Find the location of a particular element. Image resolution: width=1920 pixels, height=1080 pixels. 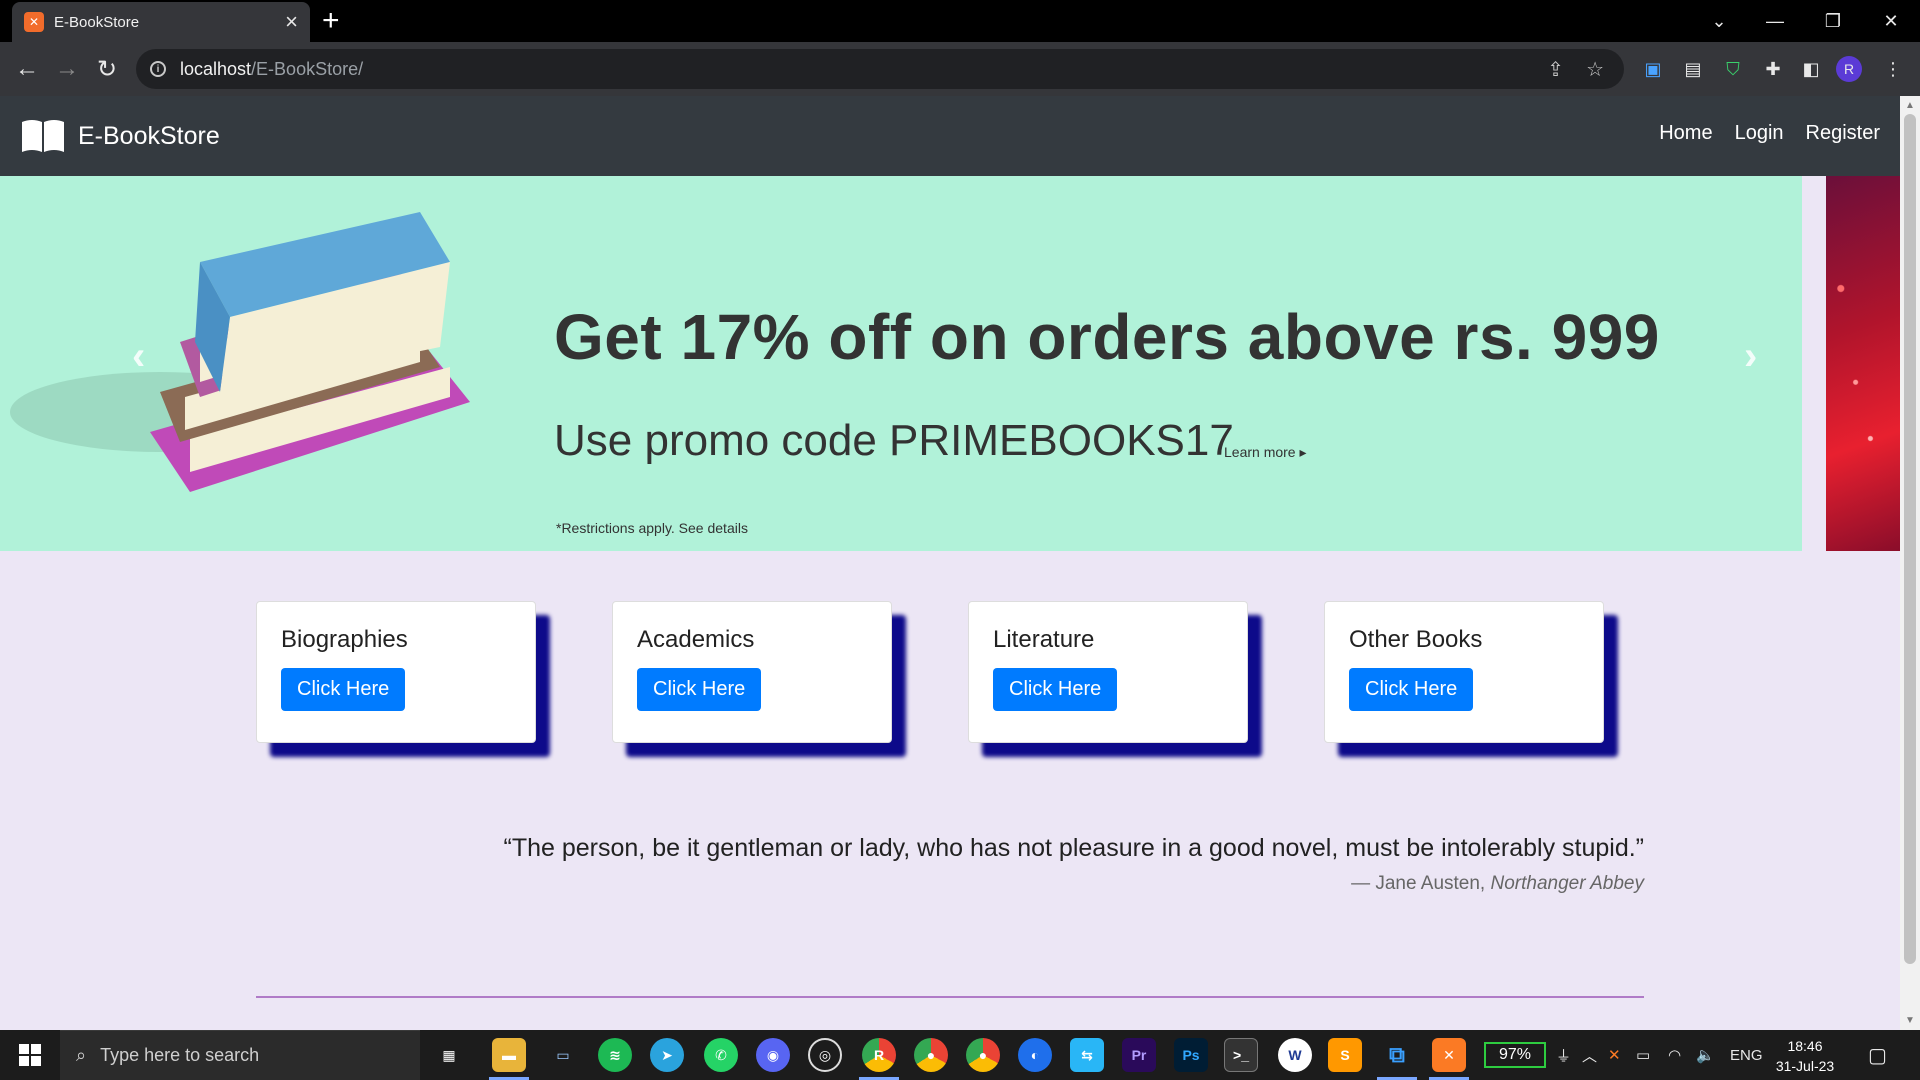

browser-tab: ✕ E-BookStore × is located at coordinates (161, 22).